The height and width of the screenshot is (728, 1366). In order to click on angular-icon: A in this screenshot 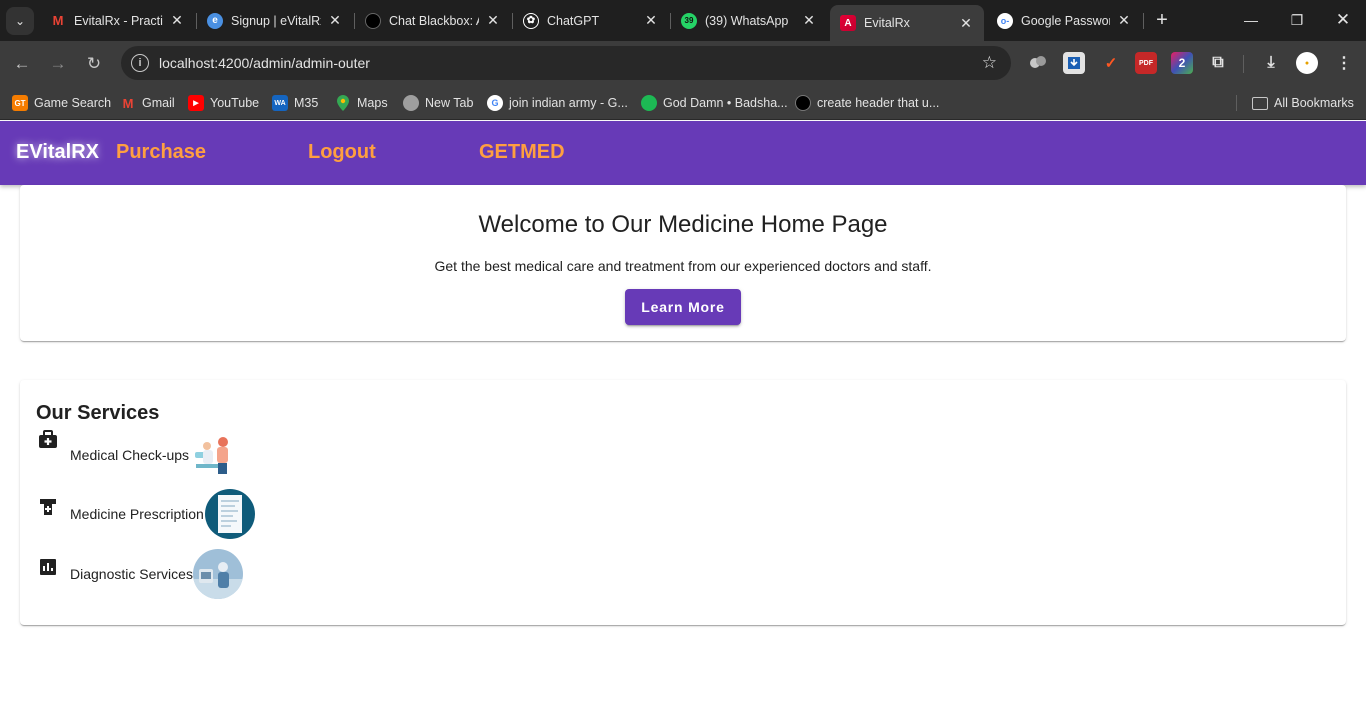, I will do `click(848, 23)`.